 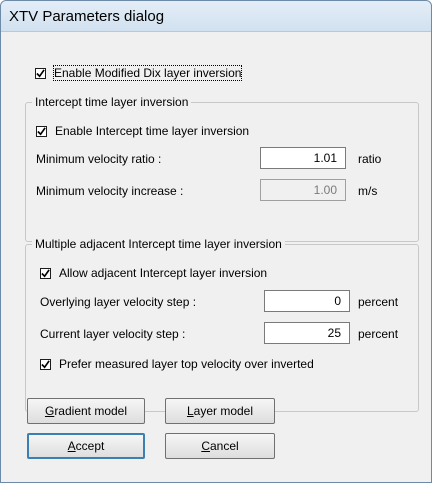 I want to click on layer-model-button: Layer model, so click(x=220, y=411).